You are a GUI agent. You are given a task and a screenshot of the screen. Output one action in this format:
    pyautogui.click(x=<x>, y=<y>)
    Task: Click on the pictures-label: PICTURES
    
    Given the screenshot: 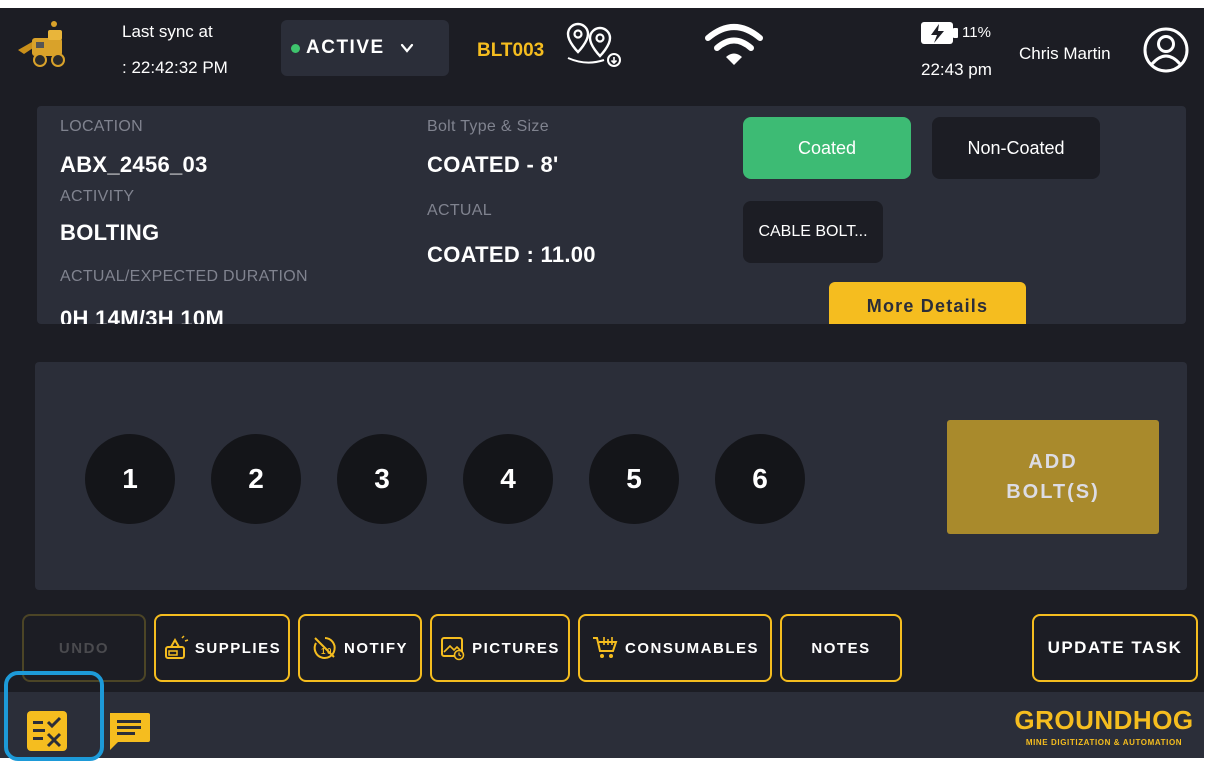 What is the action you would take?
    pyautogui.click(x=516, y=648)
    